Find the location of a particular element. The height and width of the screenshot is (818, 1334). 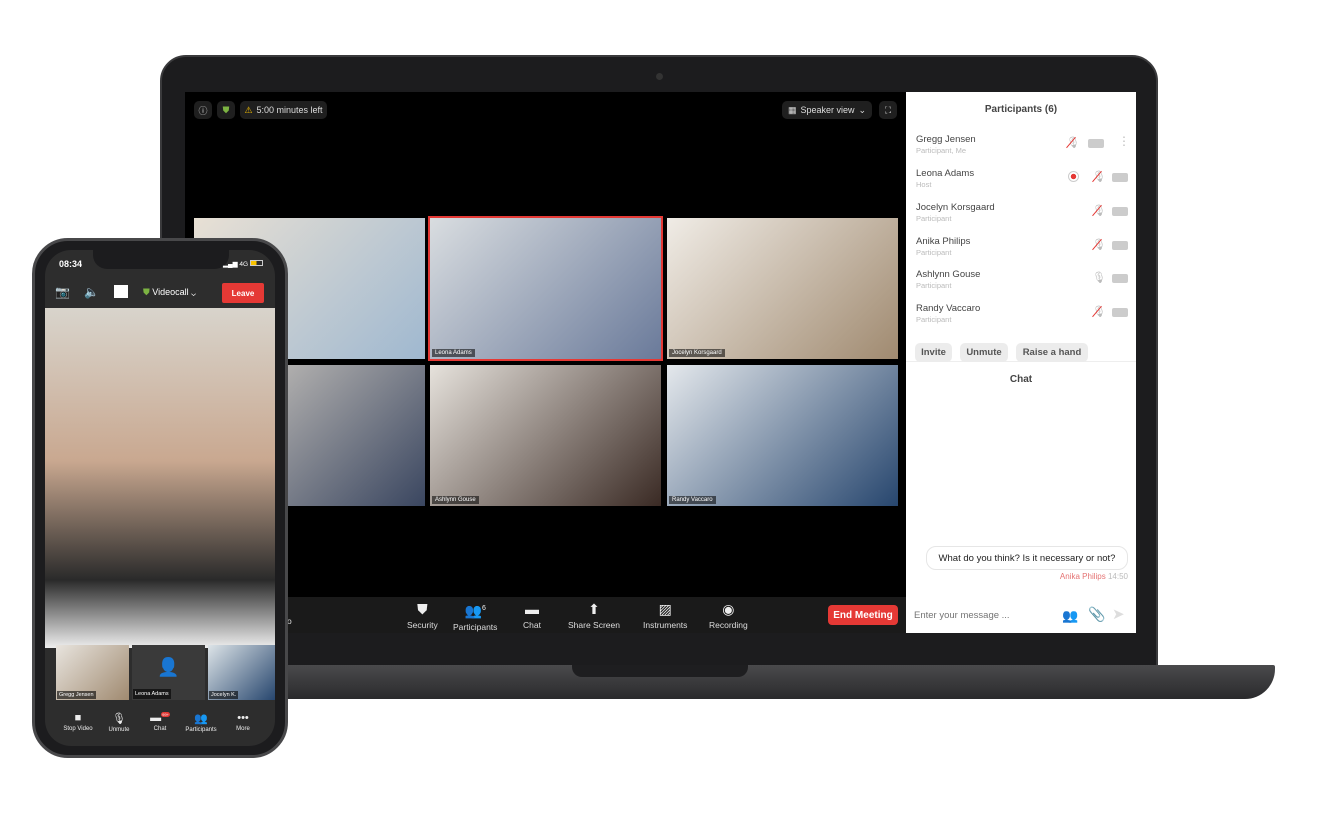

recording-button: ◉ Recording is located at coordinates (728, 615).